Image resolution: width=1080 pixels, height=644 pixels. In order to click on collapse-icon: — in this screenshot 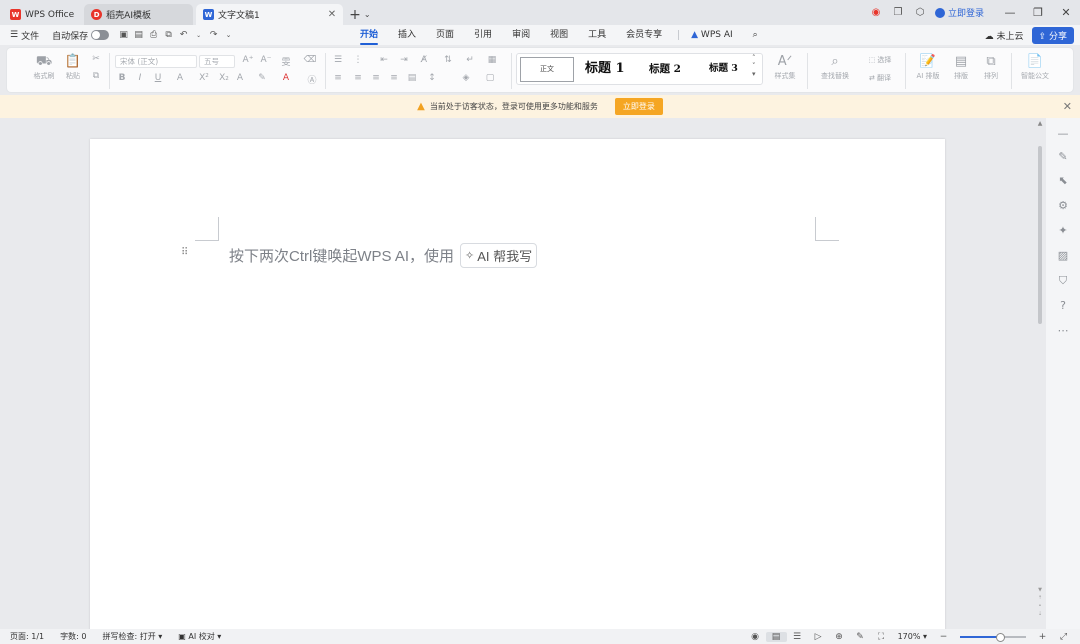, I will do `click(1063, 133)`.